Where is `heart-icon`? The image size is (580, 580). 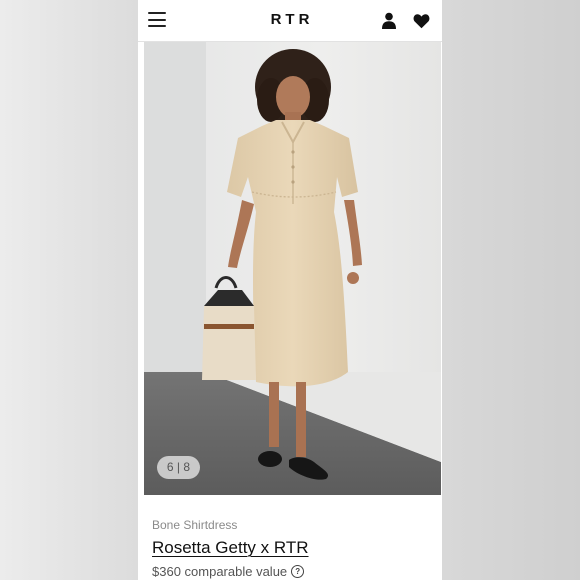
heart-icon is located at coordinates (421, 21).